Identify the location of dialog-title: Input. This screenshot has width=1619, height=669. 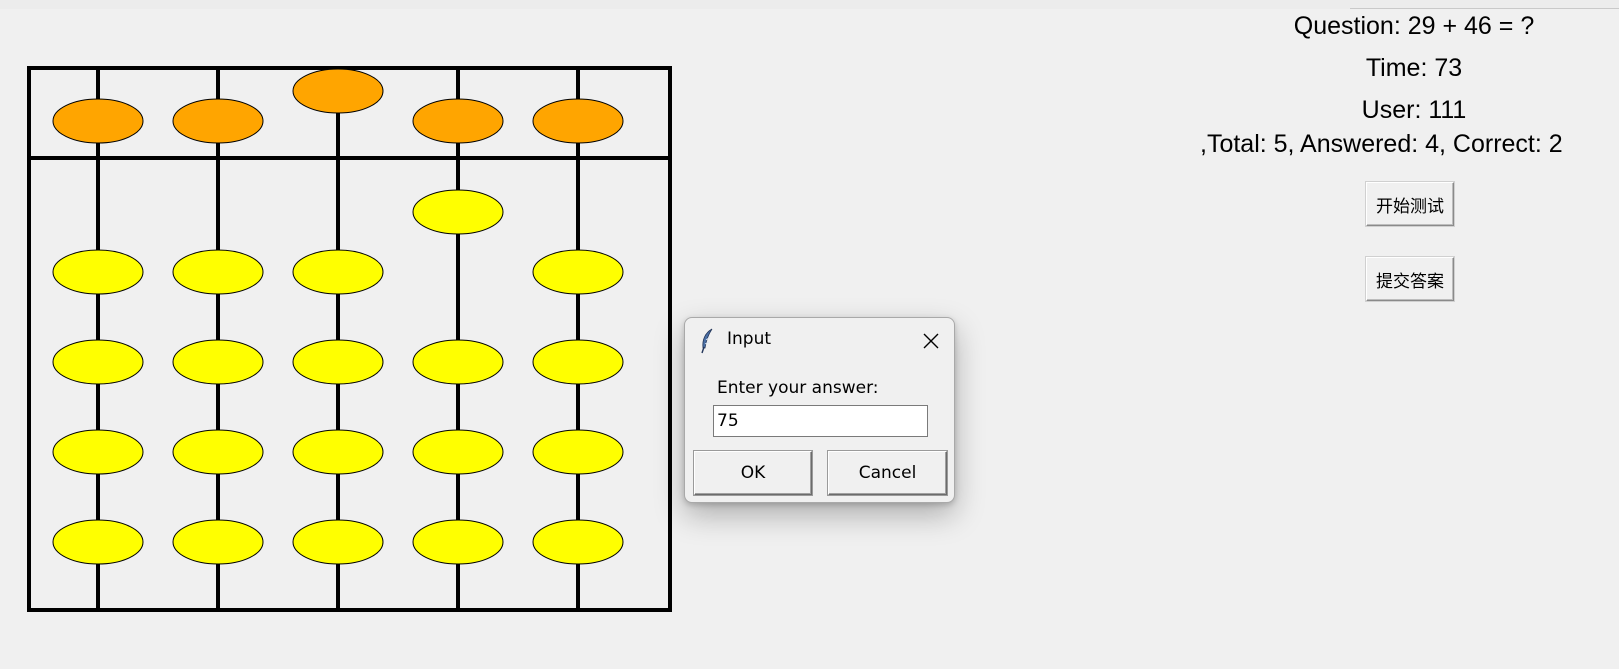
(749, 339).